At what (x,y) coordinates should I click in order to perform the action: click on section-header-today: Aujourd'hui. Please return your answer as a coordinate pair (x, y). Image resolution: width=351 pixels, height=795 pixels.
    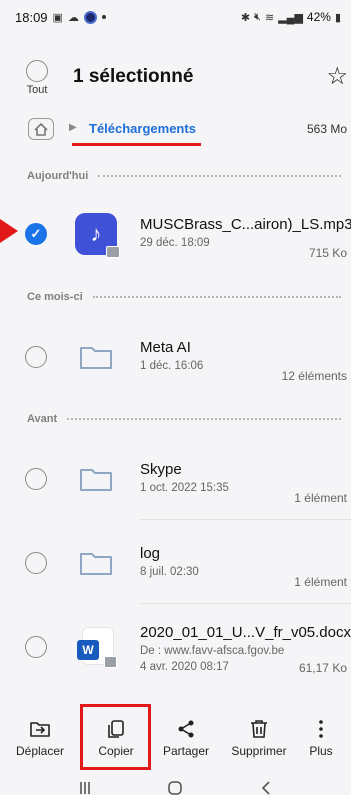
    Looking at the image, I should click on (175, 176).